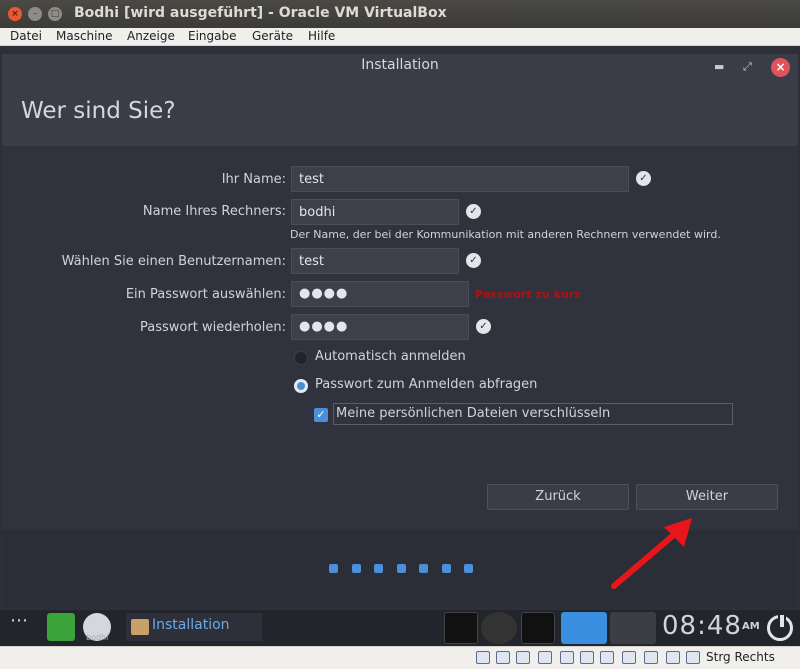 This screenshot has width=800, height=669. I want to click on password-label: Ein Passwort auswählen:, so click(205, 294).